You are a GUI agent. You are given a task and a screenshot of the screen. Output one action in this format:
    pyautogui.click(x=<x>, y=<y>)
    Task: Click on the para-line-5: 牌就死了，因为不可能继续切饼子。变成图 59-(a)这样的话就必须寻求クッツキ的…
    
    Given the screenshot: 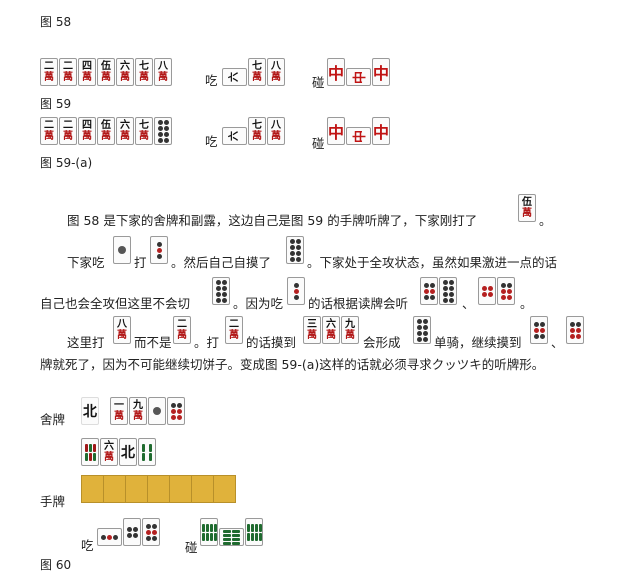 What is the action you would take?
    pyautogui.click(x=292, y=364)
    